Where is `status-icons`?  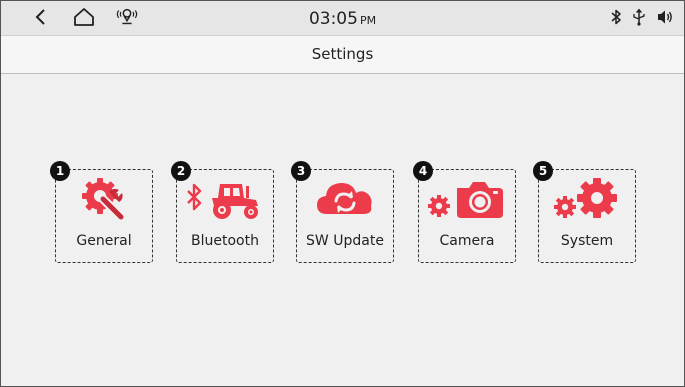
status-icons is located at coordinates (642, 19).